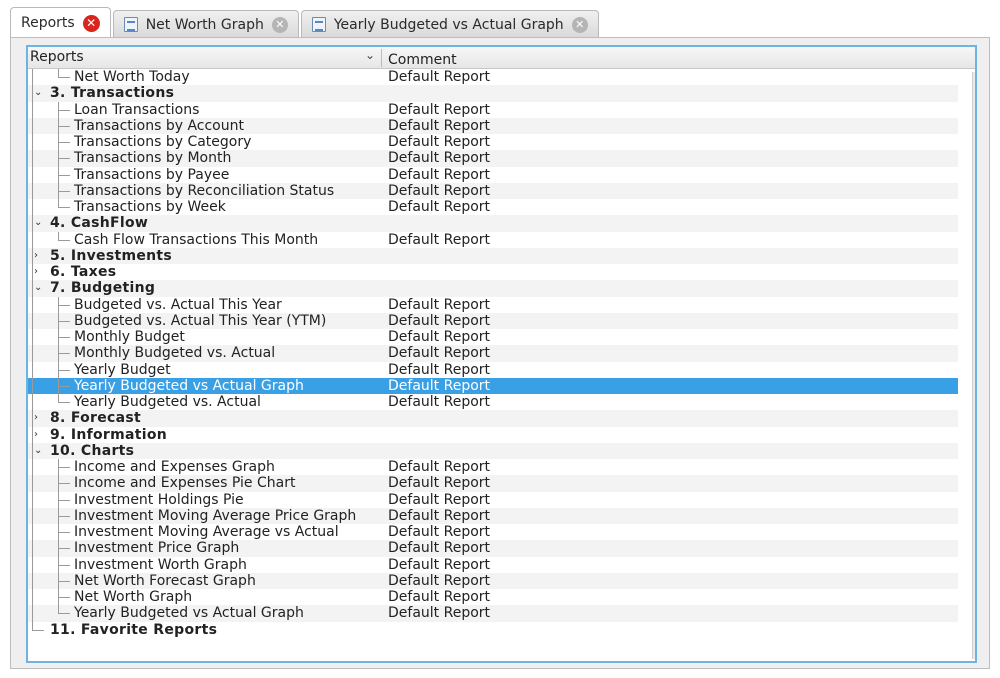  What do you see at coordinates (974, 365) in the screenshot?
I see `vertical-scrollbar: ▲ ▼` at bounding box center [974, 365].